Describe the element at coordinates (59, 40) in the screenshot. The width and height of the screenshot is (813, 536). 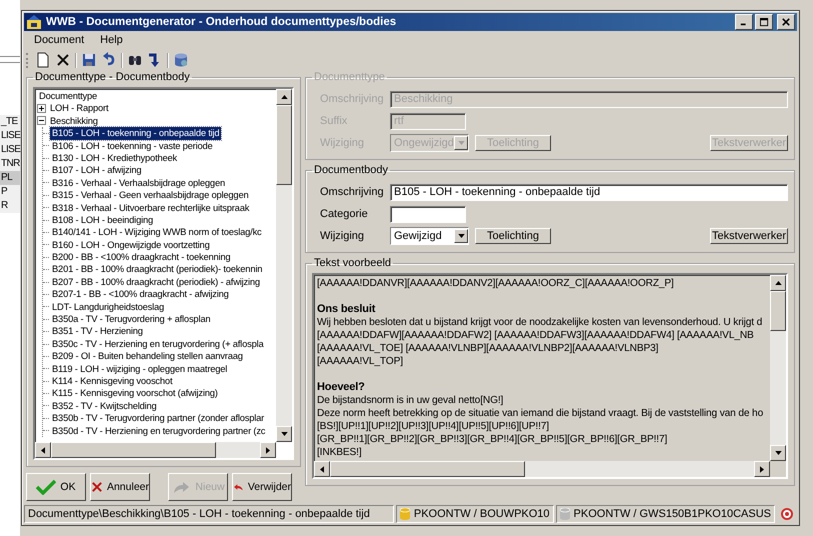
I see `menu-item: Document` at that location.